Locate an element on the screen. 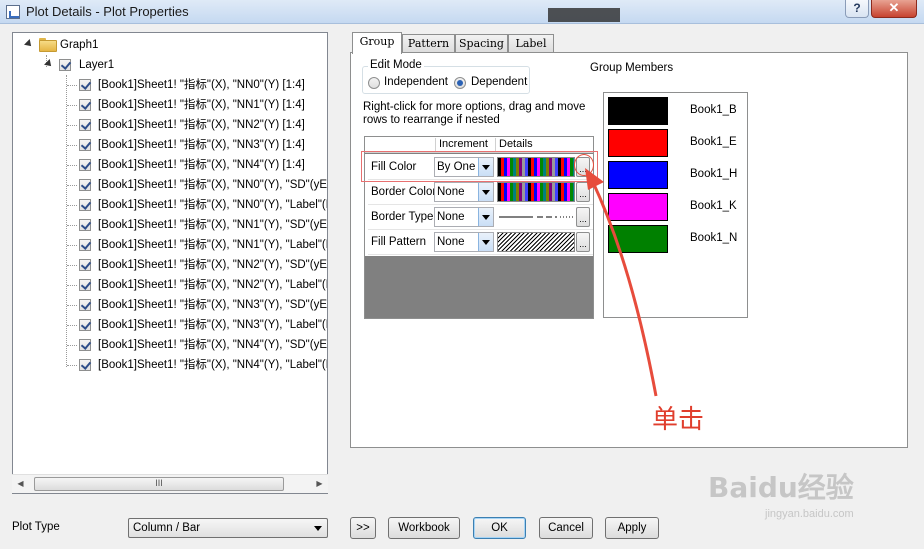 This screenshot has height=549, width=924. tree-plot-item: [Book1]Sheet1! "指标"(X), "NN1"(Y) [1:4] is located at coordinates (170, 105).